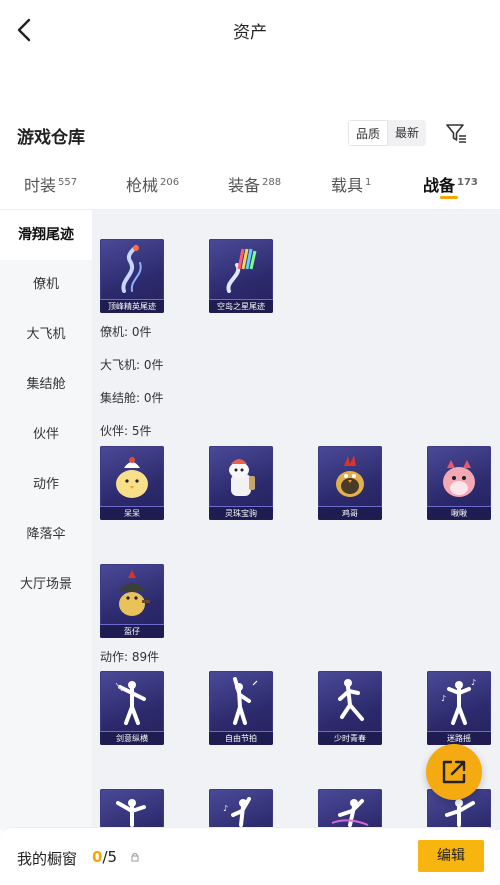  Describe the element at coordinates (237, 812) in the screenshot. I see `emote-pose-icon: ♪` at that location.